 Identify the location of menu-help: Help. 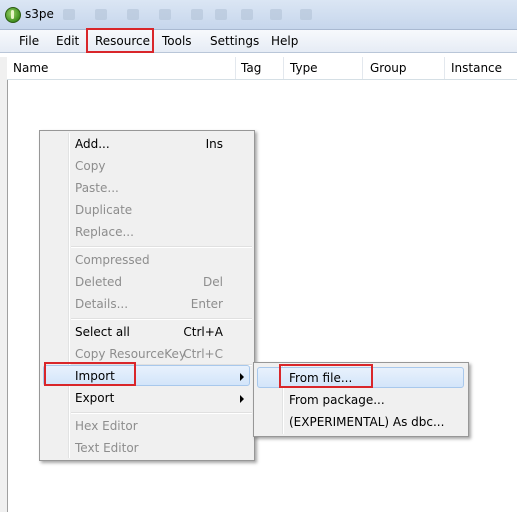
(284, 41).